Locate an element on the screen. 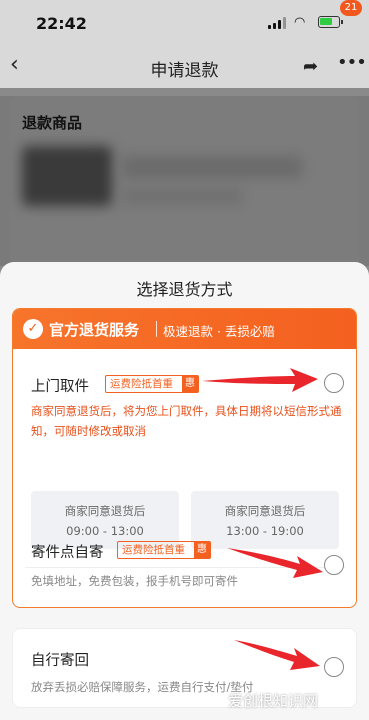 This screenshot has height=720, width=369. door-pickup-desc: 商家同意退货后，将为您上门取件，具体日期将以短信形式通知，可随时修改或取消 is located at coordinates (186, 421).